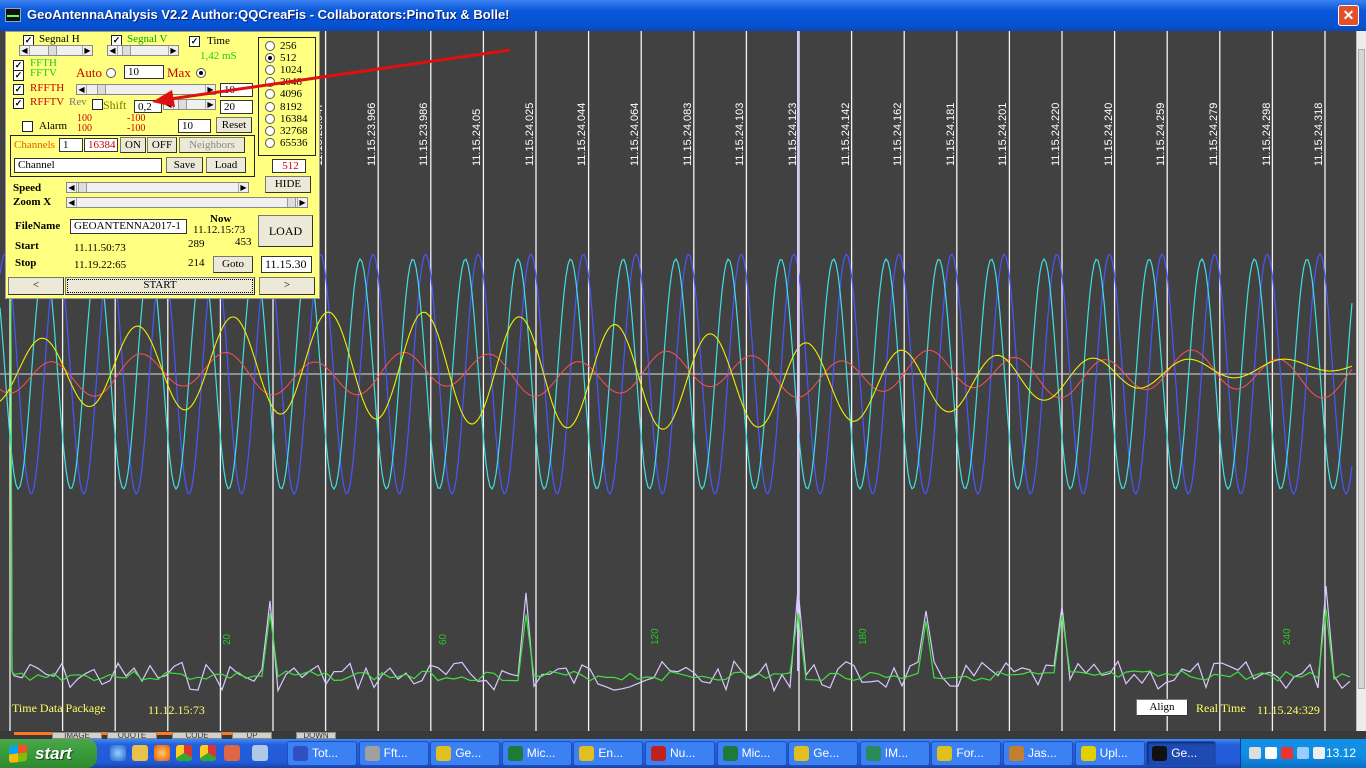  I want to click on windows-flag-icon, so click(18, 753).